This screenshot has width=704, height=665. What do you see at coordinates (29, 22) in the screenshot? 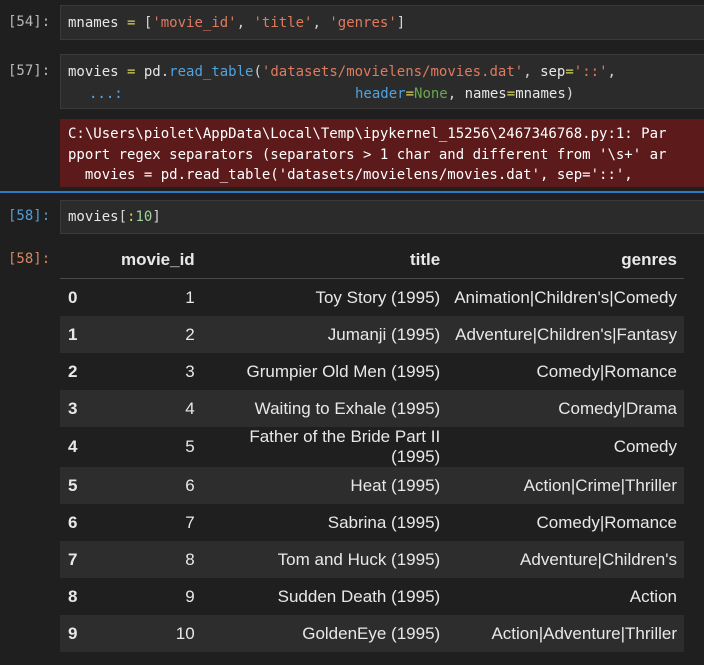
I see `cell-prompt-54: [54]:` at bounding box center [29, 22].